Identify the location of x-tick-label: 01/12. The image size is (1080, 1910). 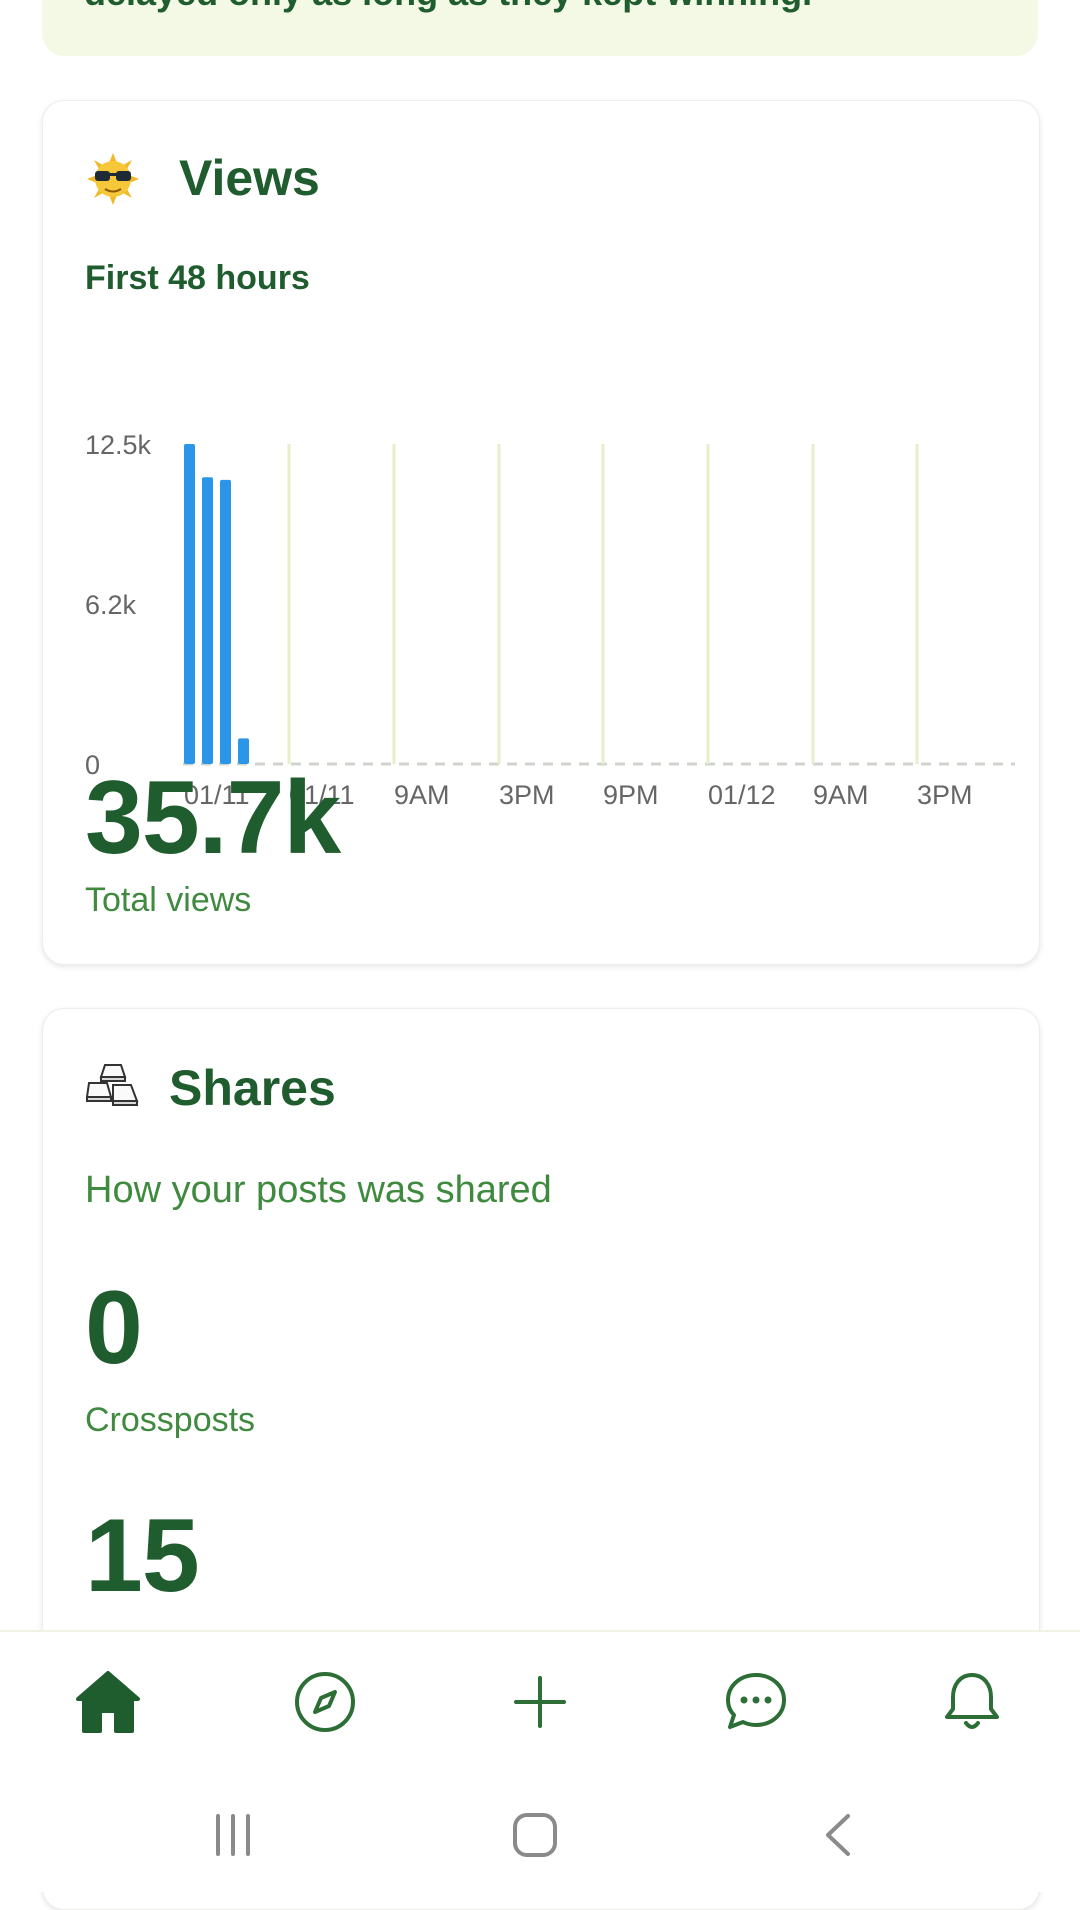
(742, 795).